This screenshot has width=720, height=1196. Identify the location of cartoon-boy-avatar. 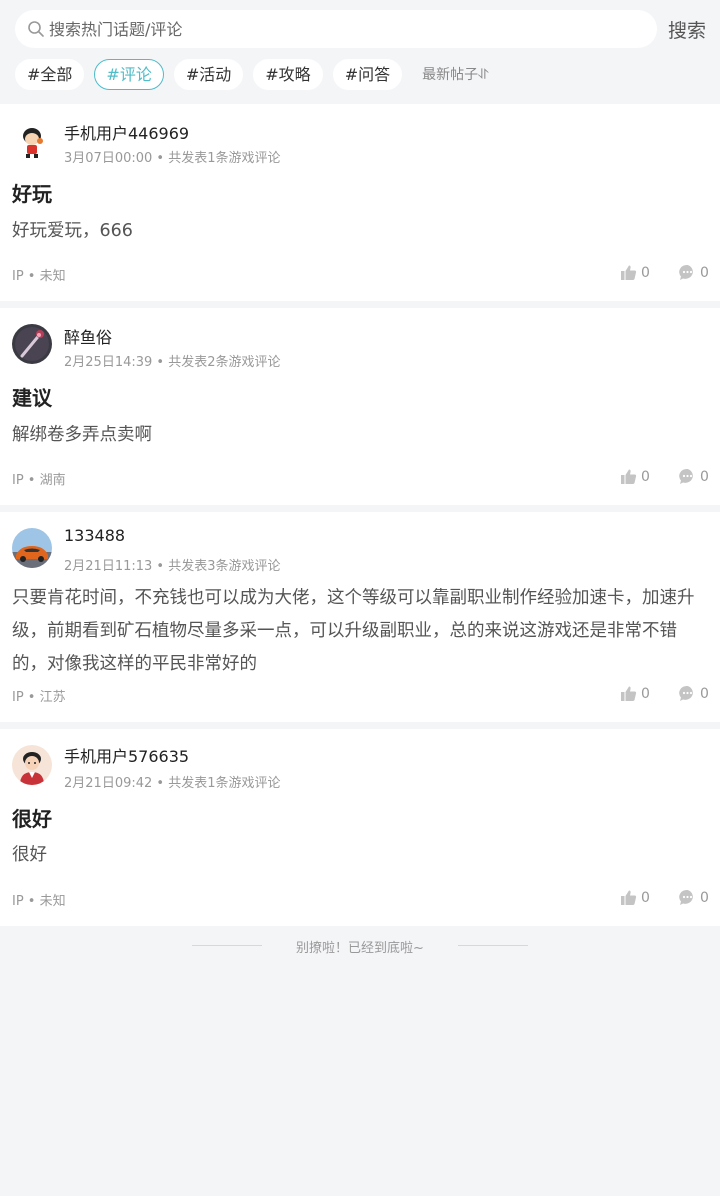
(32, 141).